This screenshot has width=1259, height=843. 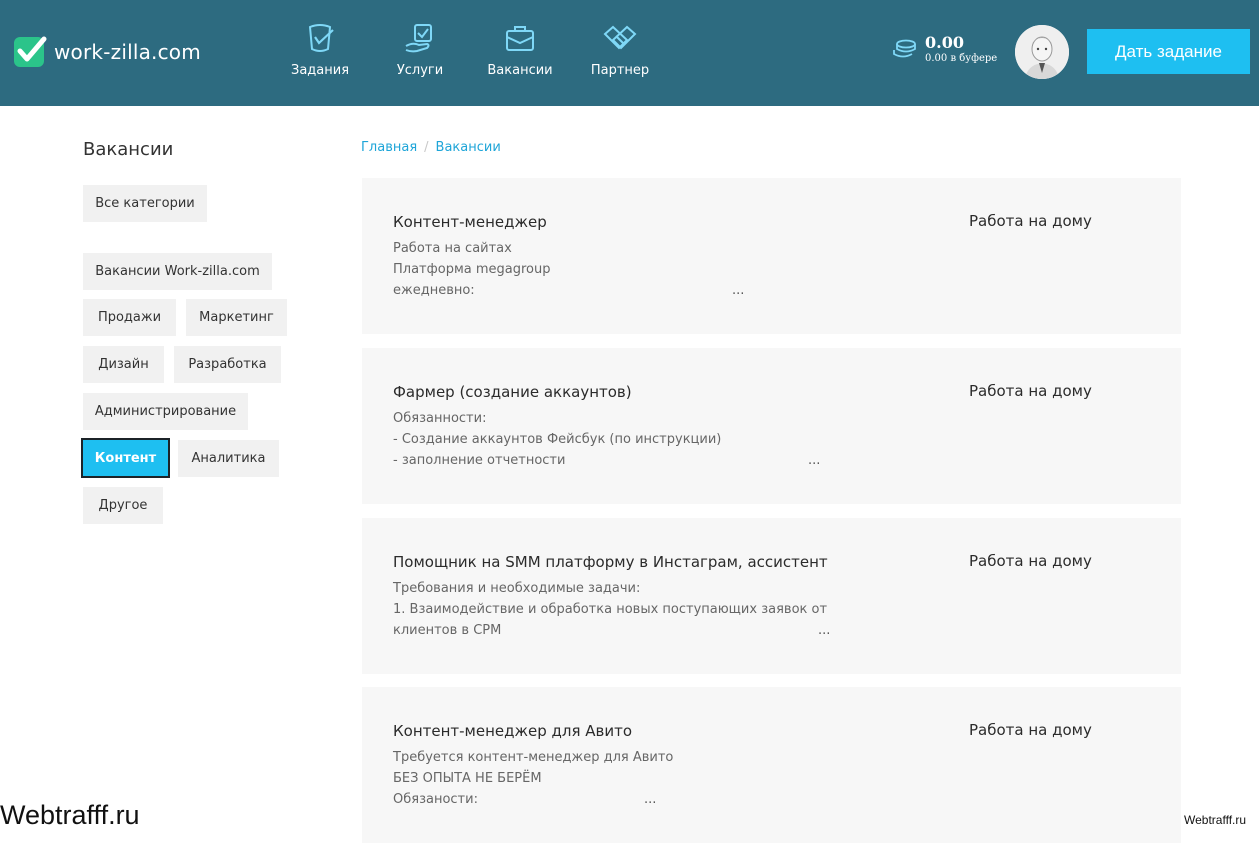 What do you see at coordinates (520, 38) in the screenshot?
I see `briefcase-icon` at bounding box center [520, 38].